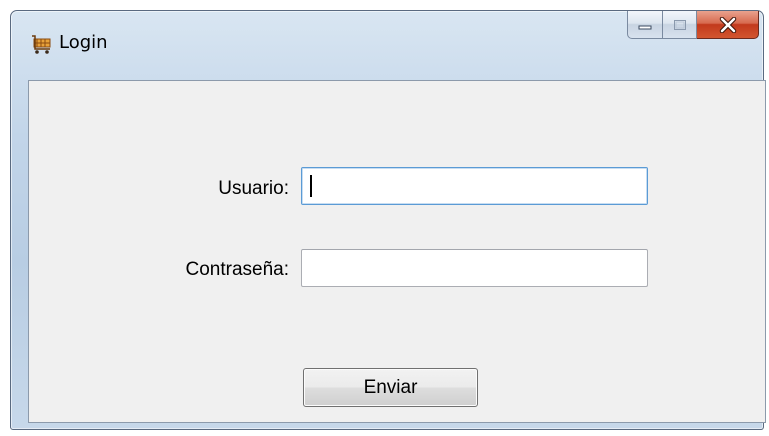  What do you see at coordinates (390, 387) in the screenshot?
I see `submit-button: Enviar` at bounding box center [390, 387].